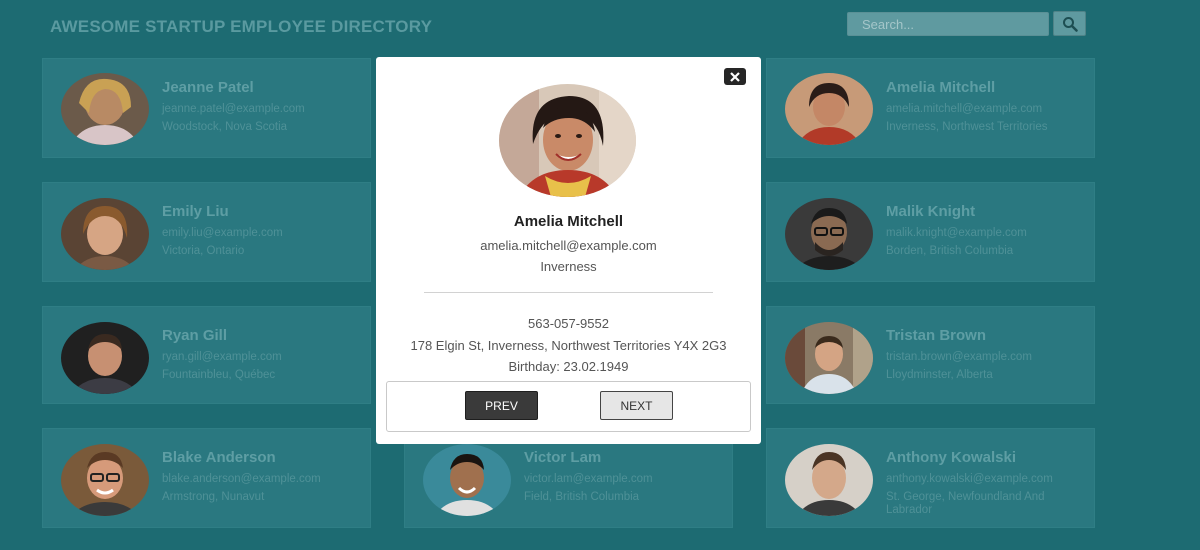 This screenshot has width=1200, height=550. I want to click on employee-location: Lloydminster, Alberta, so click(939, 375).